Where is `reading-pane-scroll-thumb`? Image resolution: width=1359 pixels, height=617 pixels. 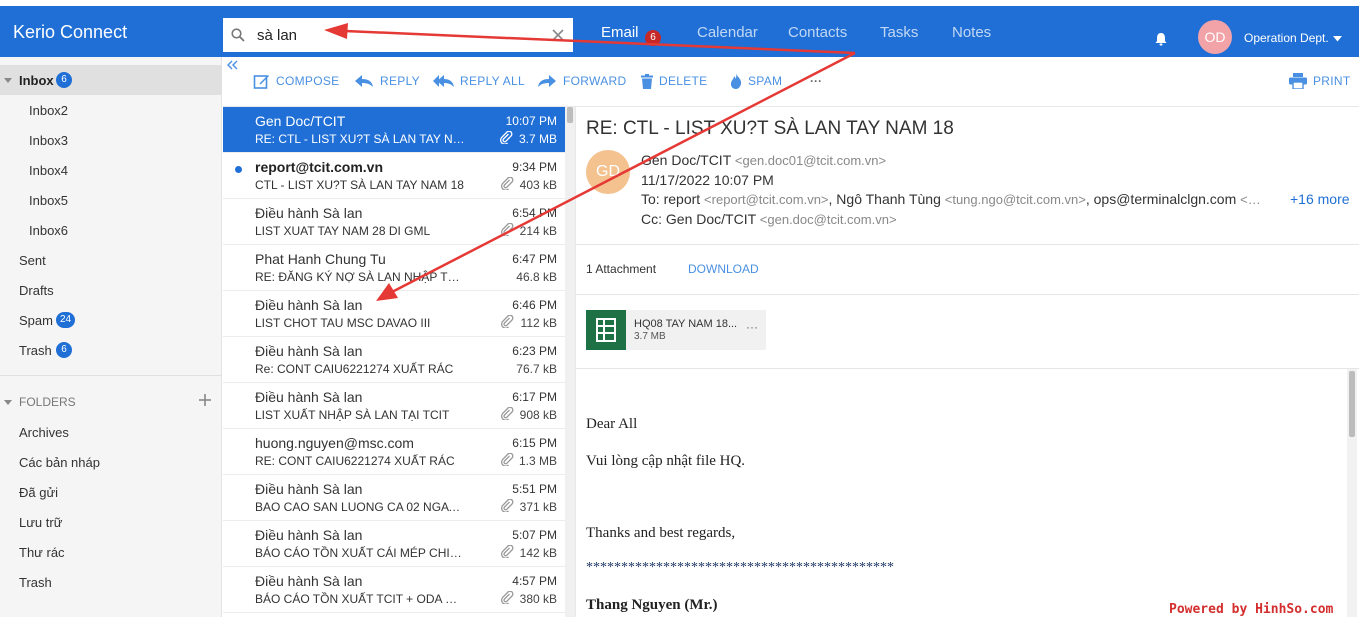 reading-pane-scroll-thumb is located at coordinates (1352, 404).